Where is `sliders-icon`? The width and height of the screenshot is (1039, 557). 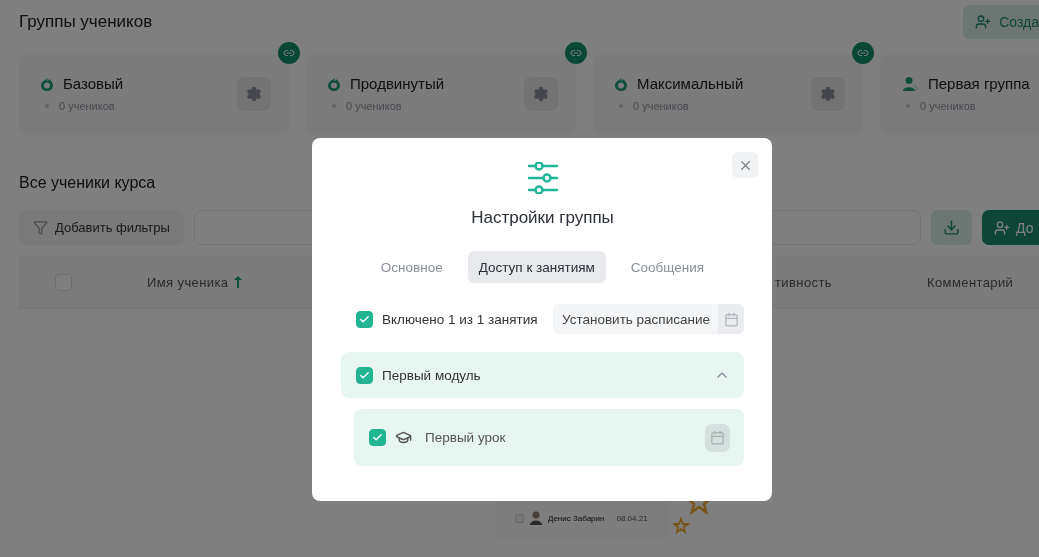 sliders-icon is located at coordinates (542, 178).